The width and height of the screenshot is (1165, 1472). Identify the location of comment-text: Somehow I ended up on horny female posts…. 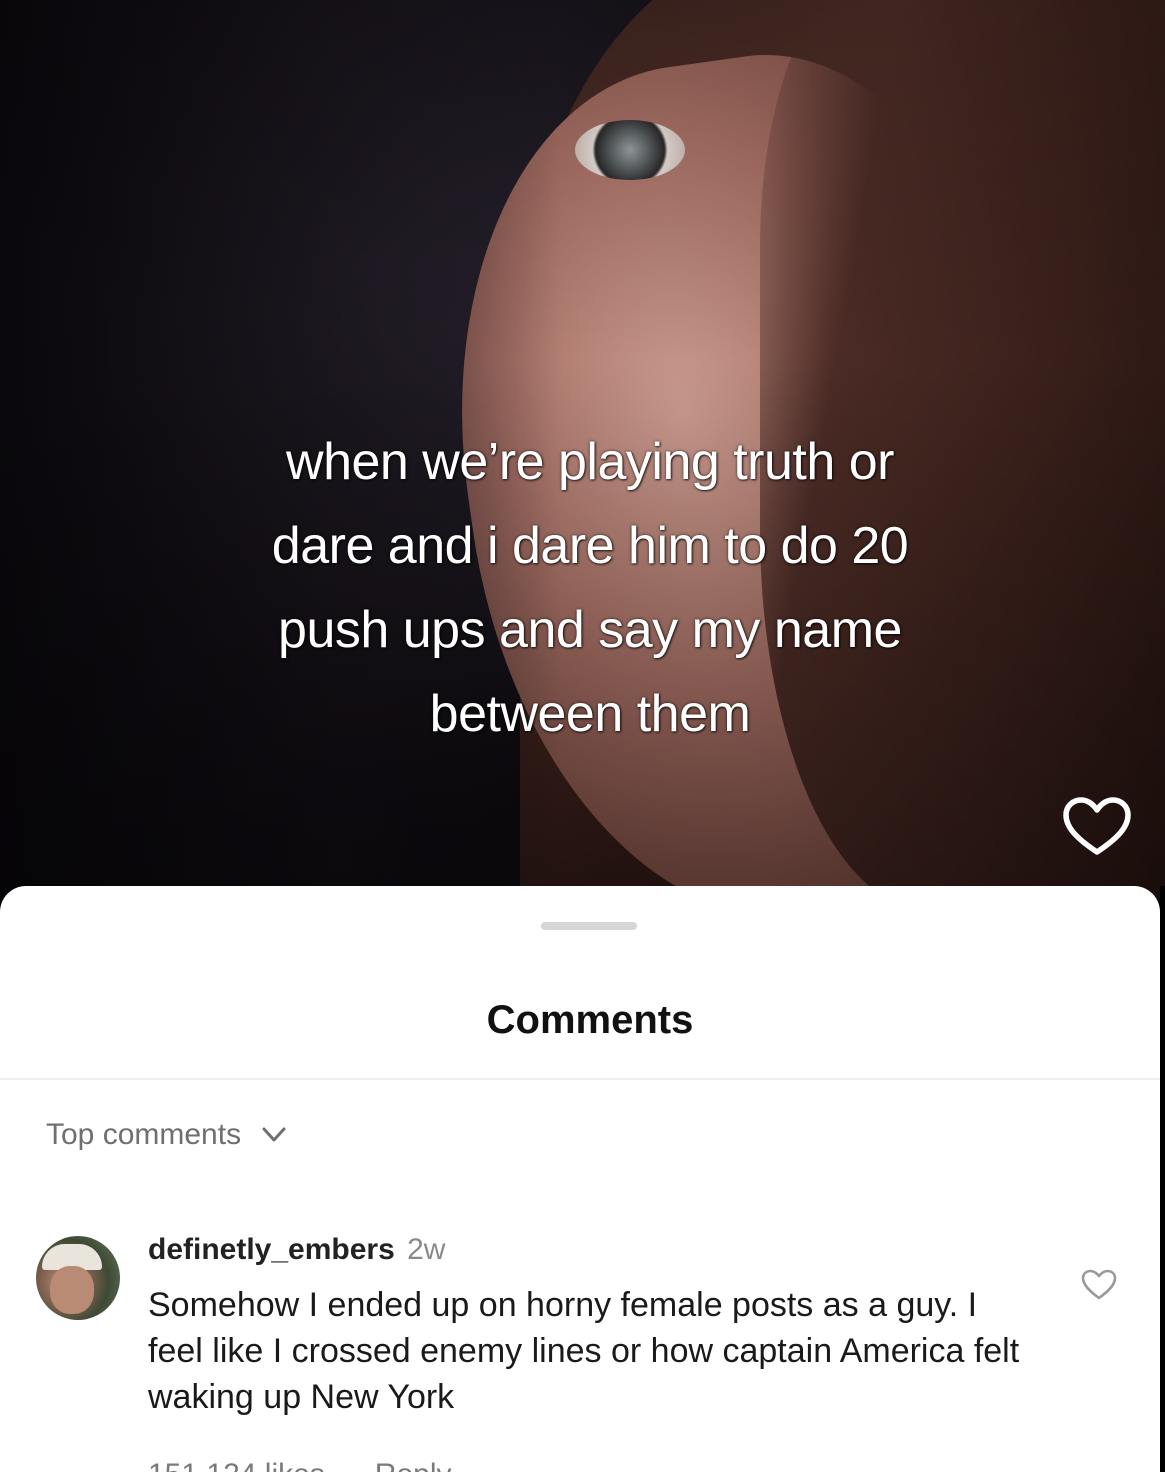
(584, 1351).